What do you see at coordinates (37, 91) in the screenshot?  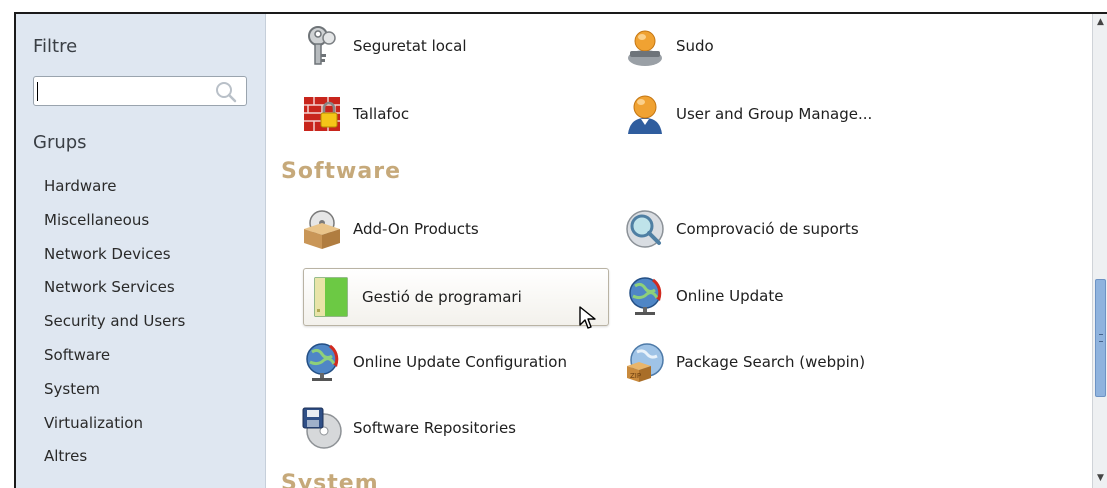 I see `text-caret` at bounding box center [37, 91].